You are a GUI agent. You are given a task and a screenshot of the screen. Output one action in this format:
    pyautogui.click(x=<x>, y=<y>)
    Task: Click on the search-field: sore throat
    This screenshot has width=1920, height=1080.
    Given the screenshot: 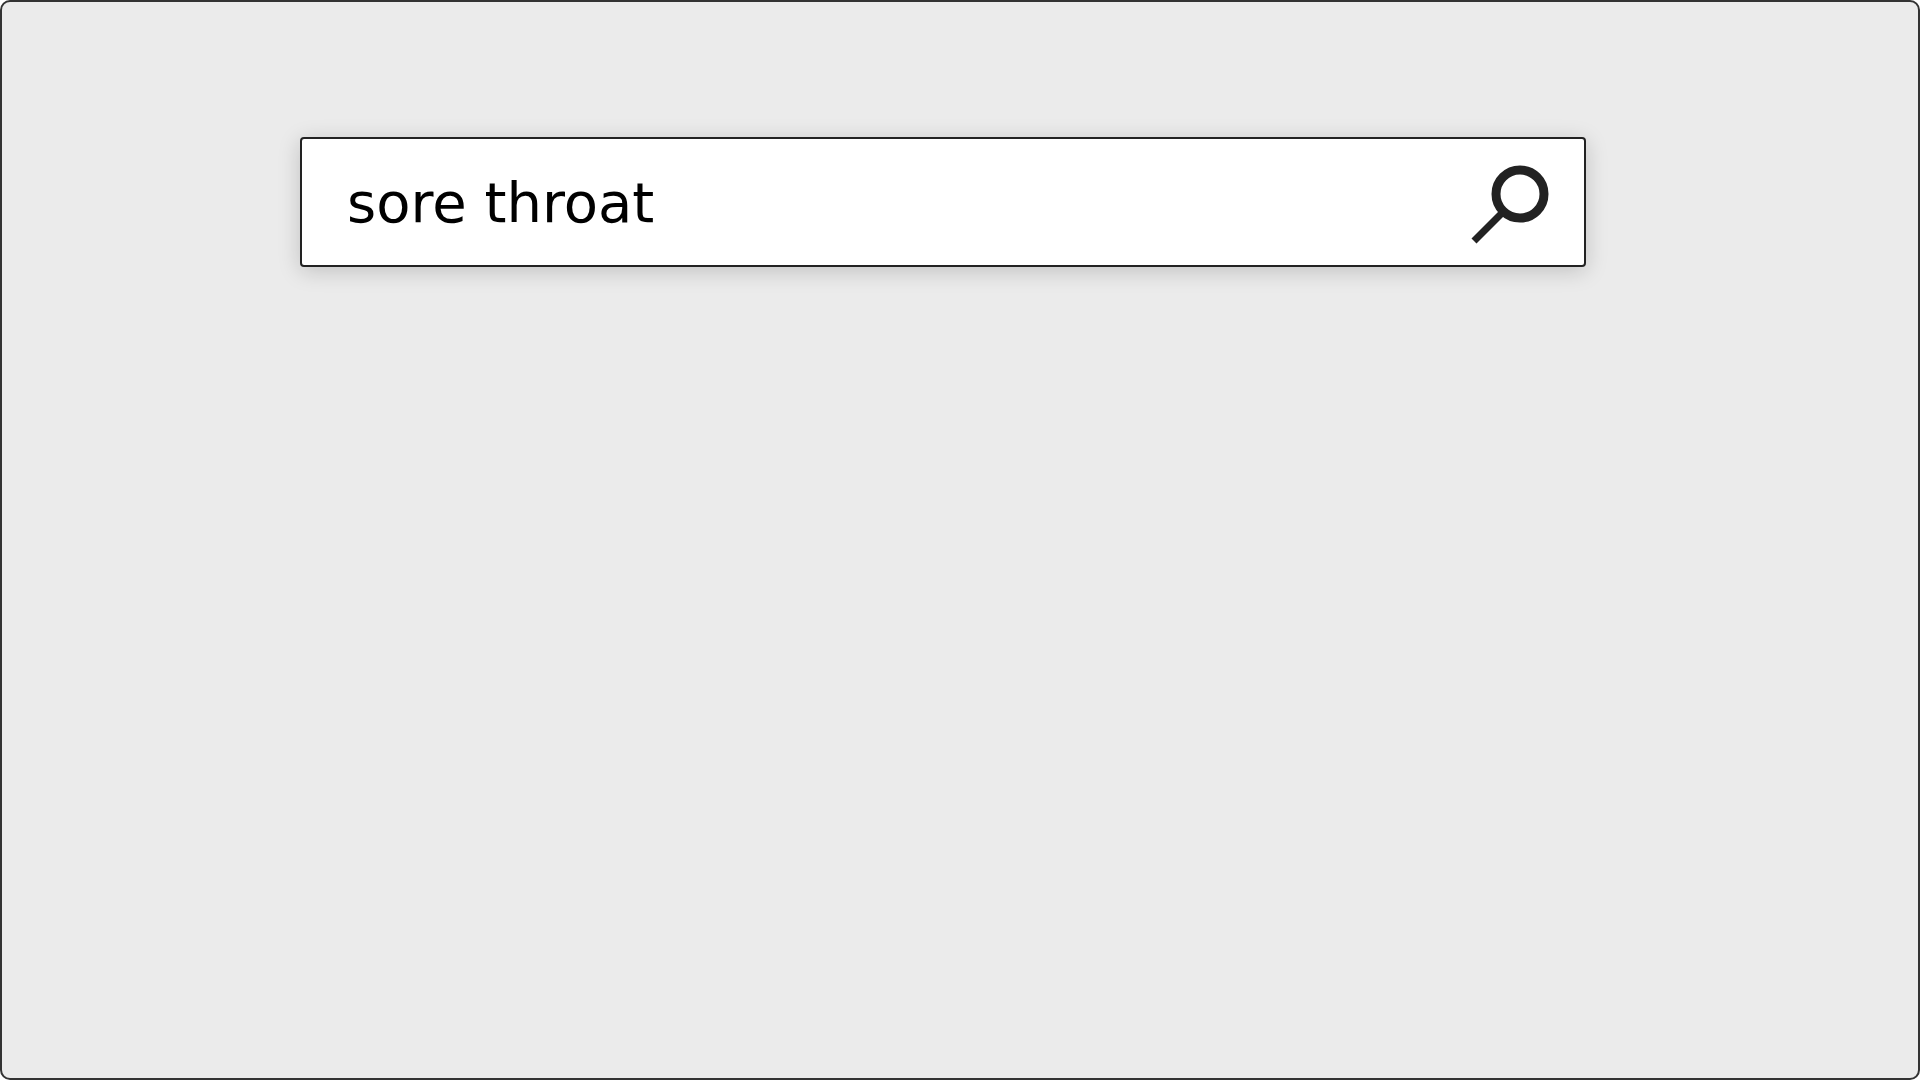 What is the action you would take?
    pyautogui.click(x=943, y=202)
    